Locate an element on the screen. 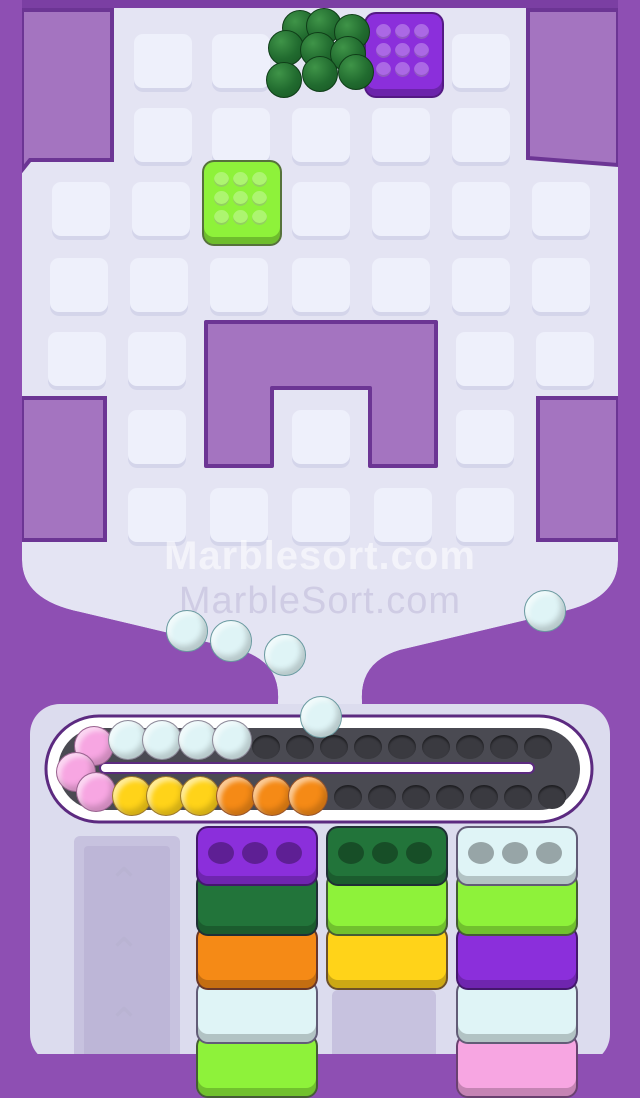  purple-block is located at coordinates (404, 55).